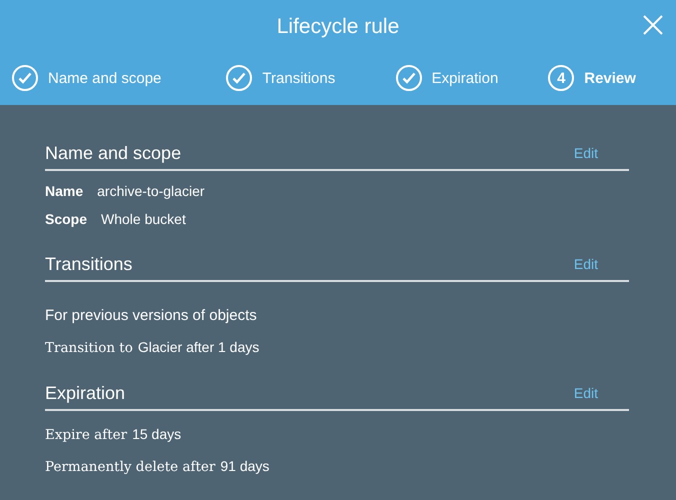 The image size is (676, 500). I want to click on wizard-step: Name and scope, so click(115, 78).